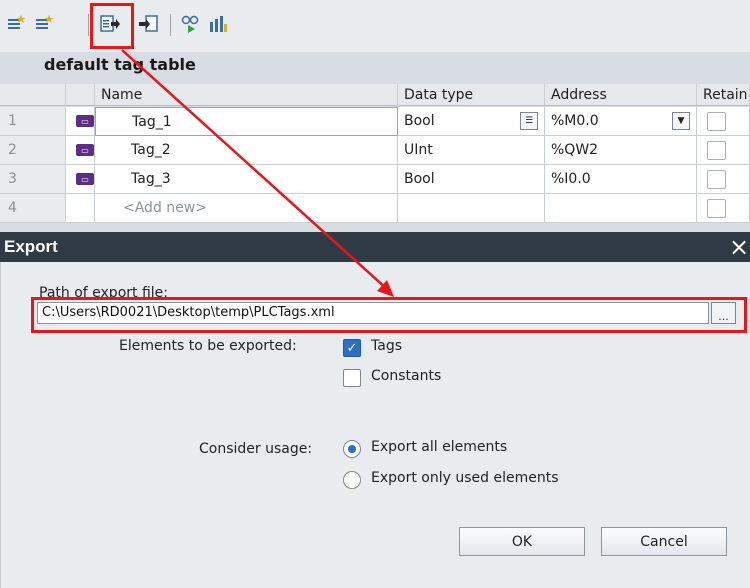 The width and height of the screenshot is (750, 588). What do you see at coordinates (246, 150) in the screenshot?
I see `tag-name-cell: Tag_2` at bounding box center [246, 150].